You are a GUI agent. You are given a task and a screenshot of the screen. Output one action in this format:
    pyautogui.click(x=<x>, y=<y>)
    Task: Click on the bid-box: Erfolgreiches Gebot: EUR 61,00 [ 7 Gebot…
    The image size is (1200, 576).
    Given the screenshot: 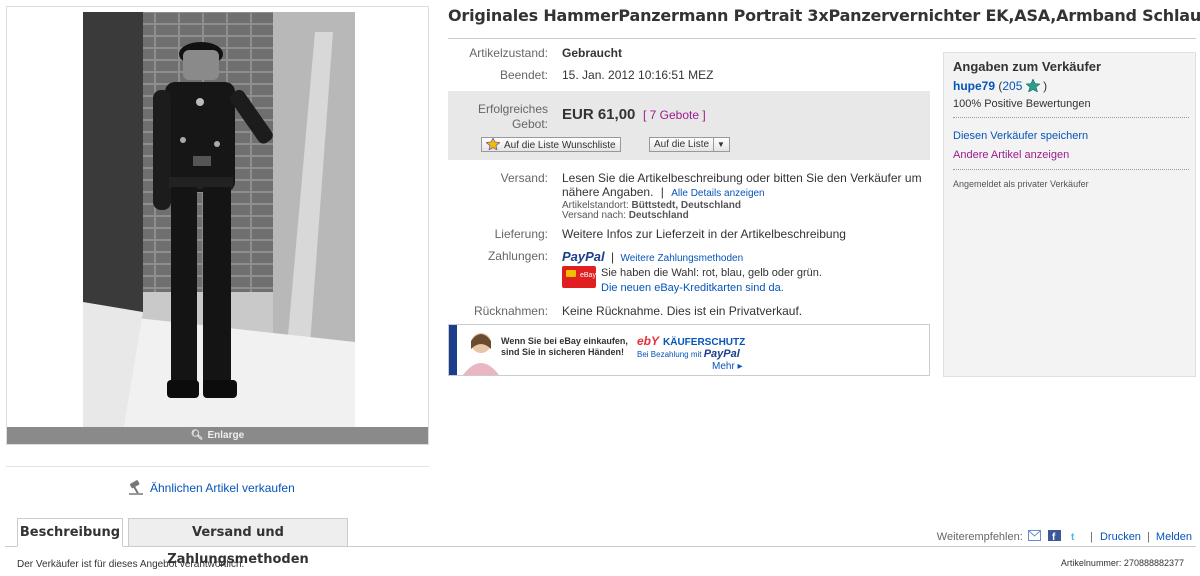 What is the action you would take?
    pyautogui.click(x=689, y=125)
    